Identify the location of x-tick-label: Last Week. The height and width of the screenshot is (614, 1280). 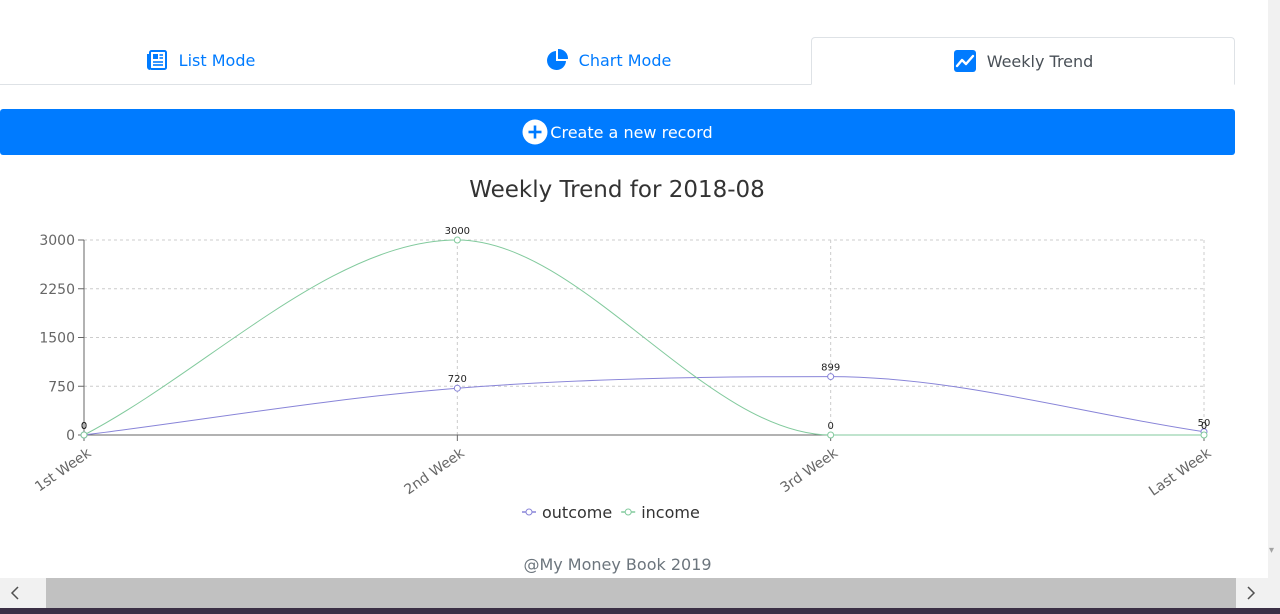
(1180, 472).